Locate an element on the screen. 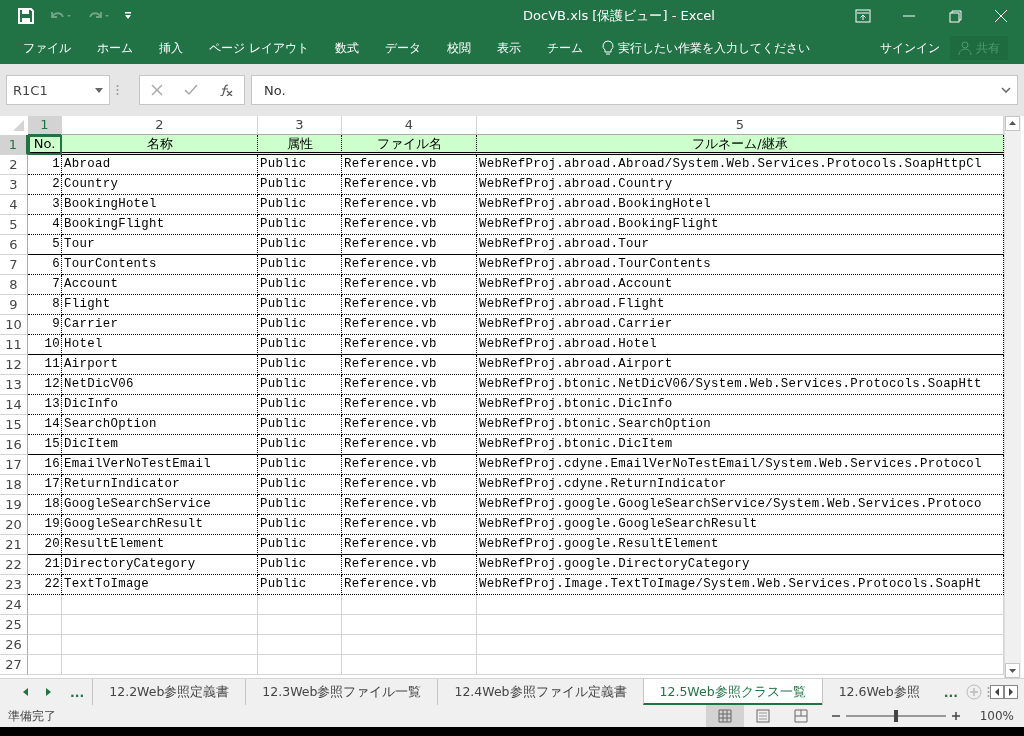 This screenshot has width=1024, height=736. row-header: 21 is located at coordinates (14, 545).